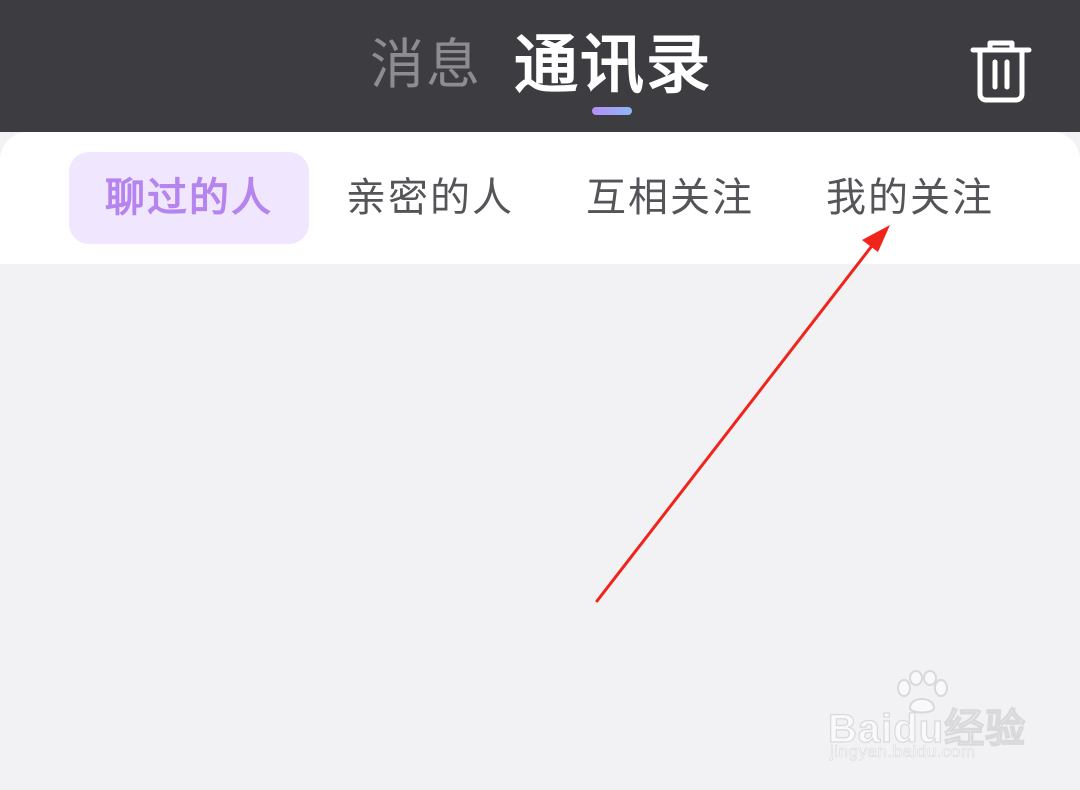  Describe the element at coordinates (927, 720) in the screenshot. I see `baidu-watermark: Baidu经验 jingyan.baidu.com` at that location.